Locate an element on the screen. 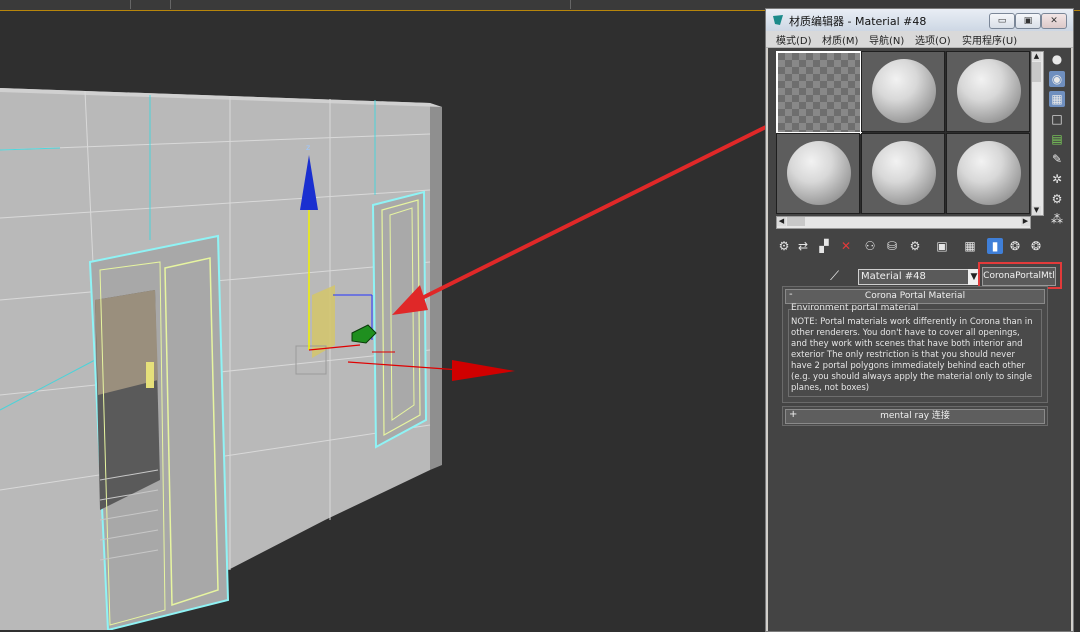 The image size is (1080, 632). make-unique-icon: ⚇ is located at coordinates (870, 246).